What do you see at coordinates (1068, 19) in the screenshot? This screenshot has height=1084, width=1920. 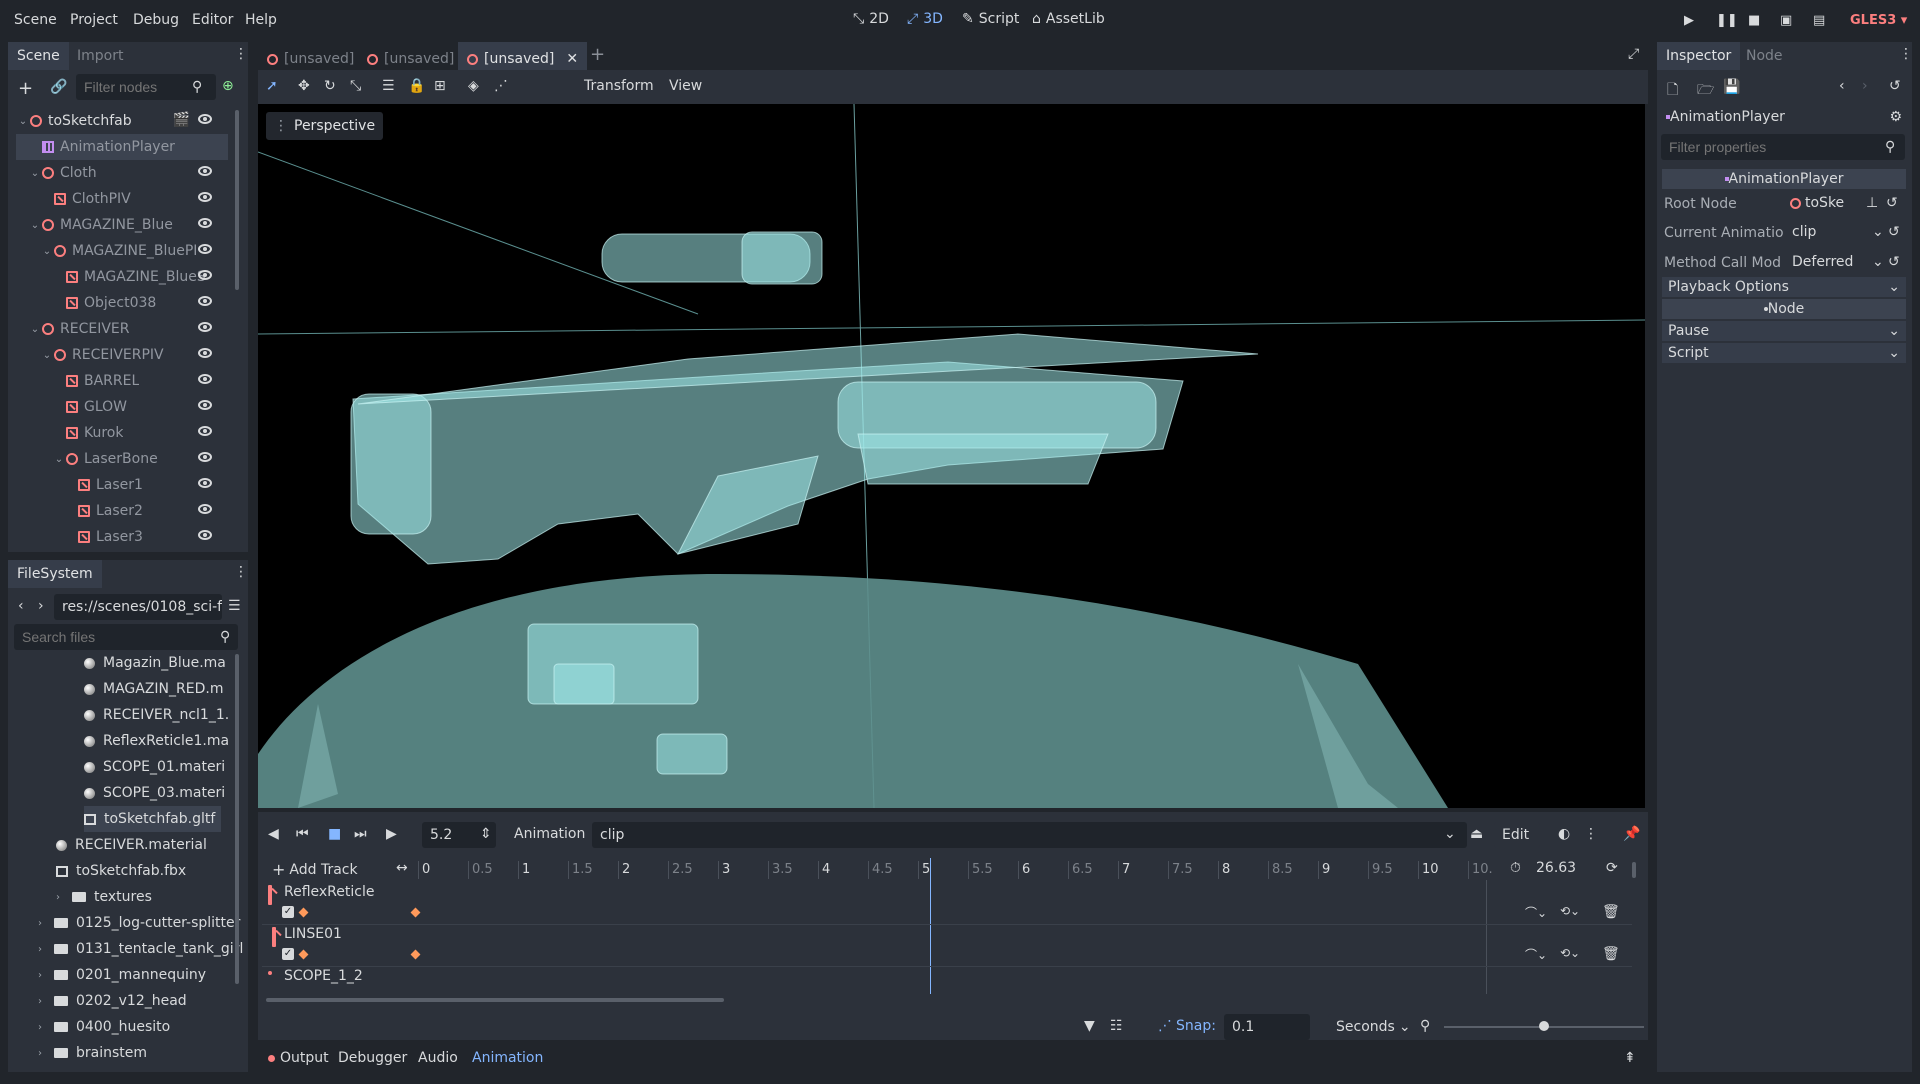 I see `workspace-assetlib-button: ⌂ AssetLib` at bounding box center [1068, 19].